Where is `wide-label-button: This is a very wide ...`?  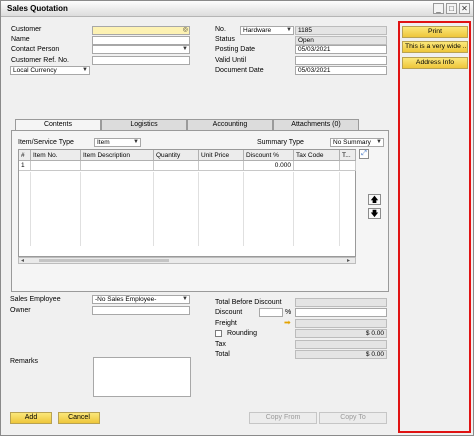
wide-label-button: This is a very wide ... is located at coordinates (435, 47).